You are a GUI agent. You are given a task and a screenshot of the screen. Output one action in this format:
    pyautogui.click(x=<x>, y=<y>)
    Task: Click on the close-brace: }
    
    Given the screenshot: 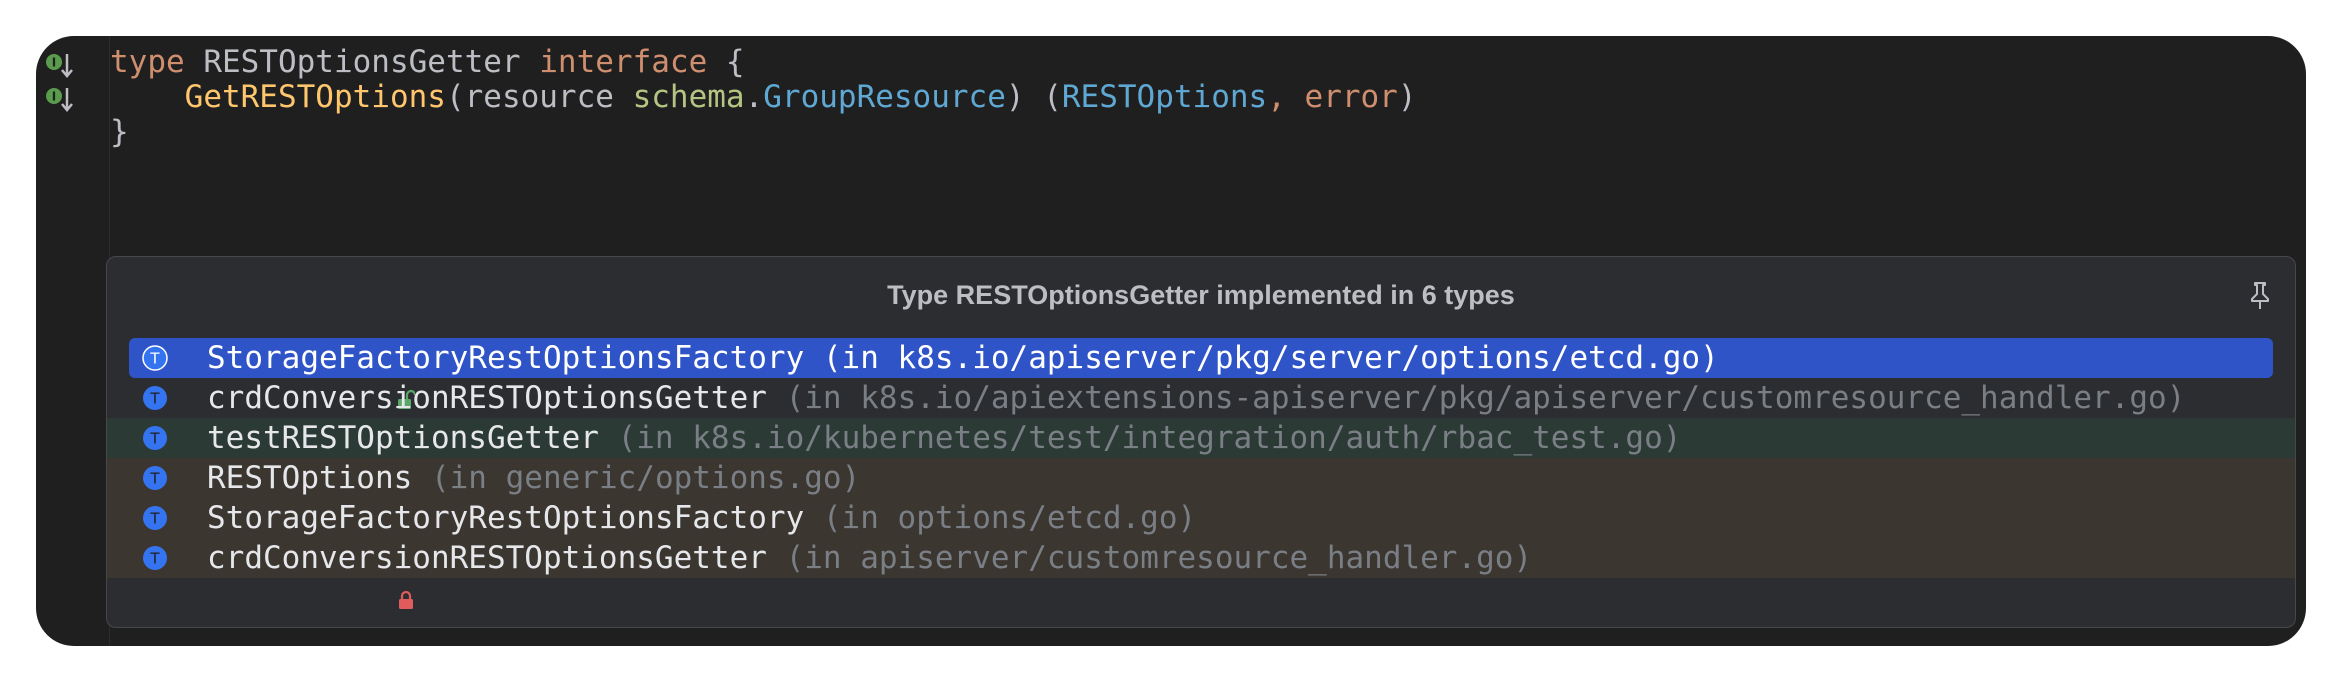 What is the action you would take?
    pyautogui.click(x=119, y=132)
    